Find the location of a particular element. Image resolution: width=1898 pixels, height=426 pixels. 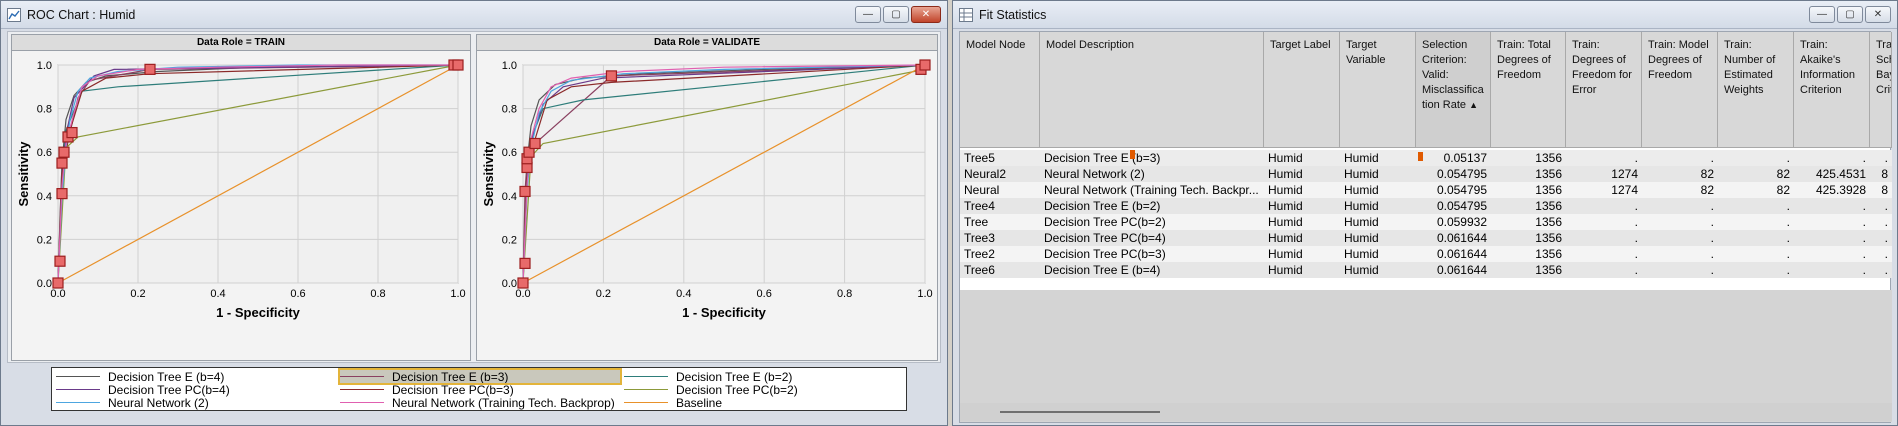

cell-cursor-marker is located at coordinates (1420, 156).